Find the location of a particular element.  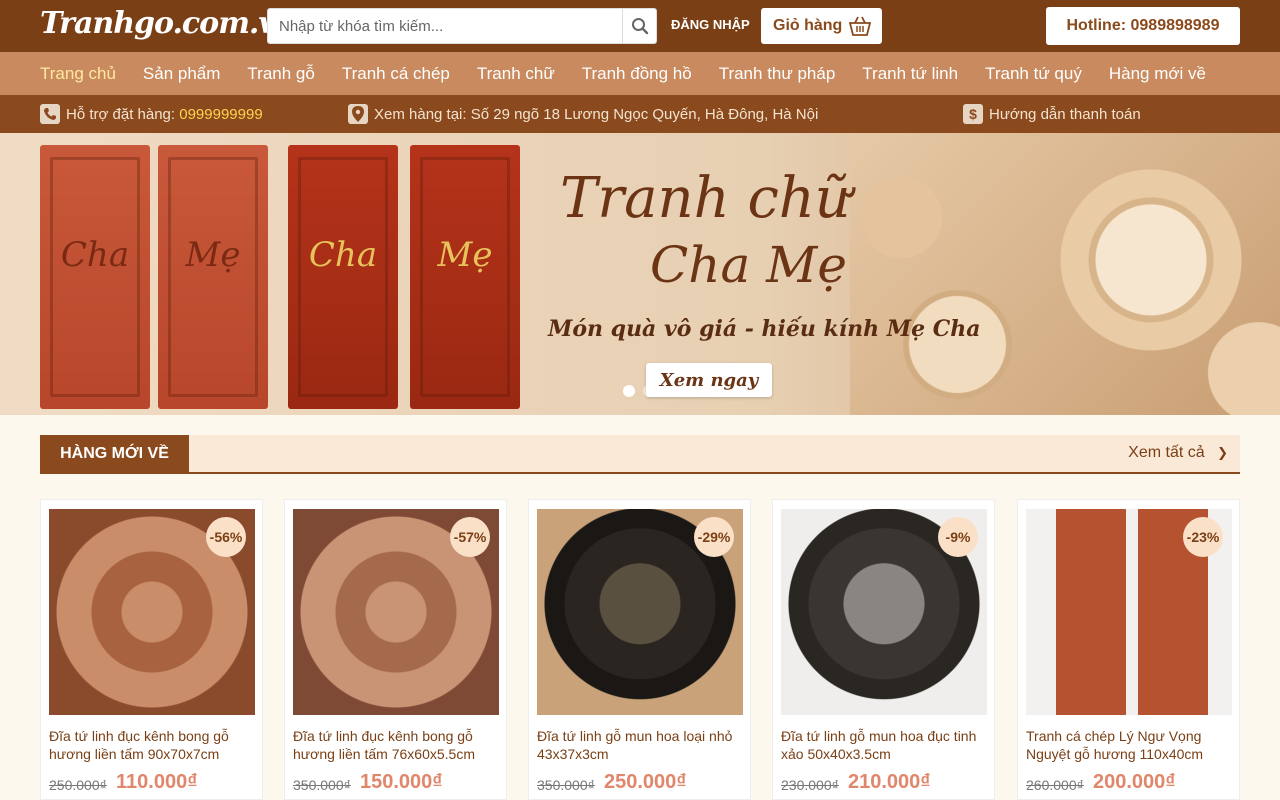

site-logo: Tranhgo.com.vn is located at coordinates (168, 23).